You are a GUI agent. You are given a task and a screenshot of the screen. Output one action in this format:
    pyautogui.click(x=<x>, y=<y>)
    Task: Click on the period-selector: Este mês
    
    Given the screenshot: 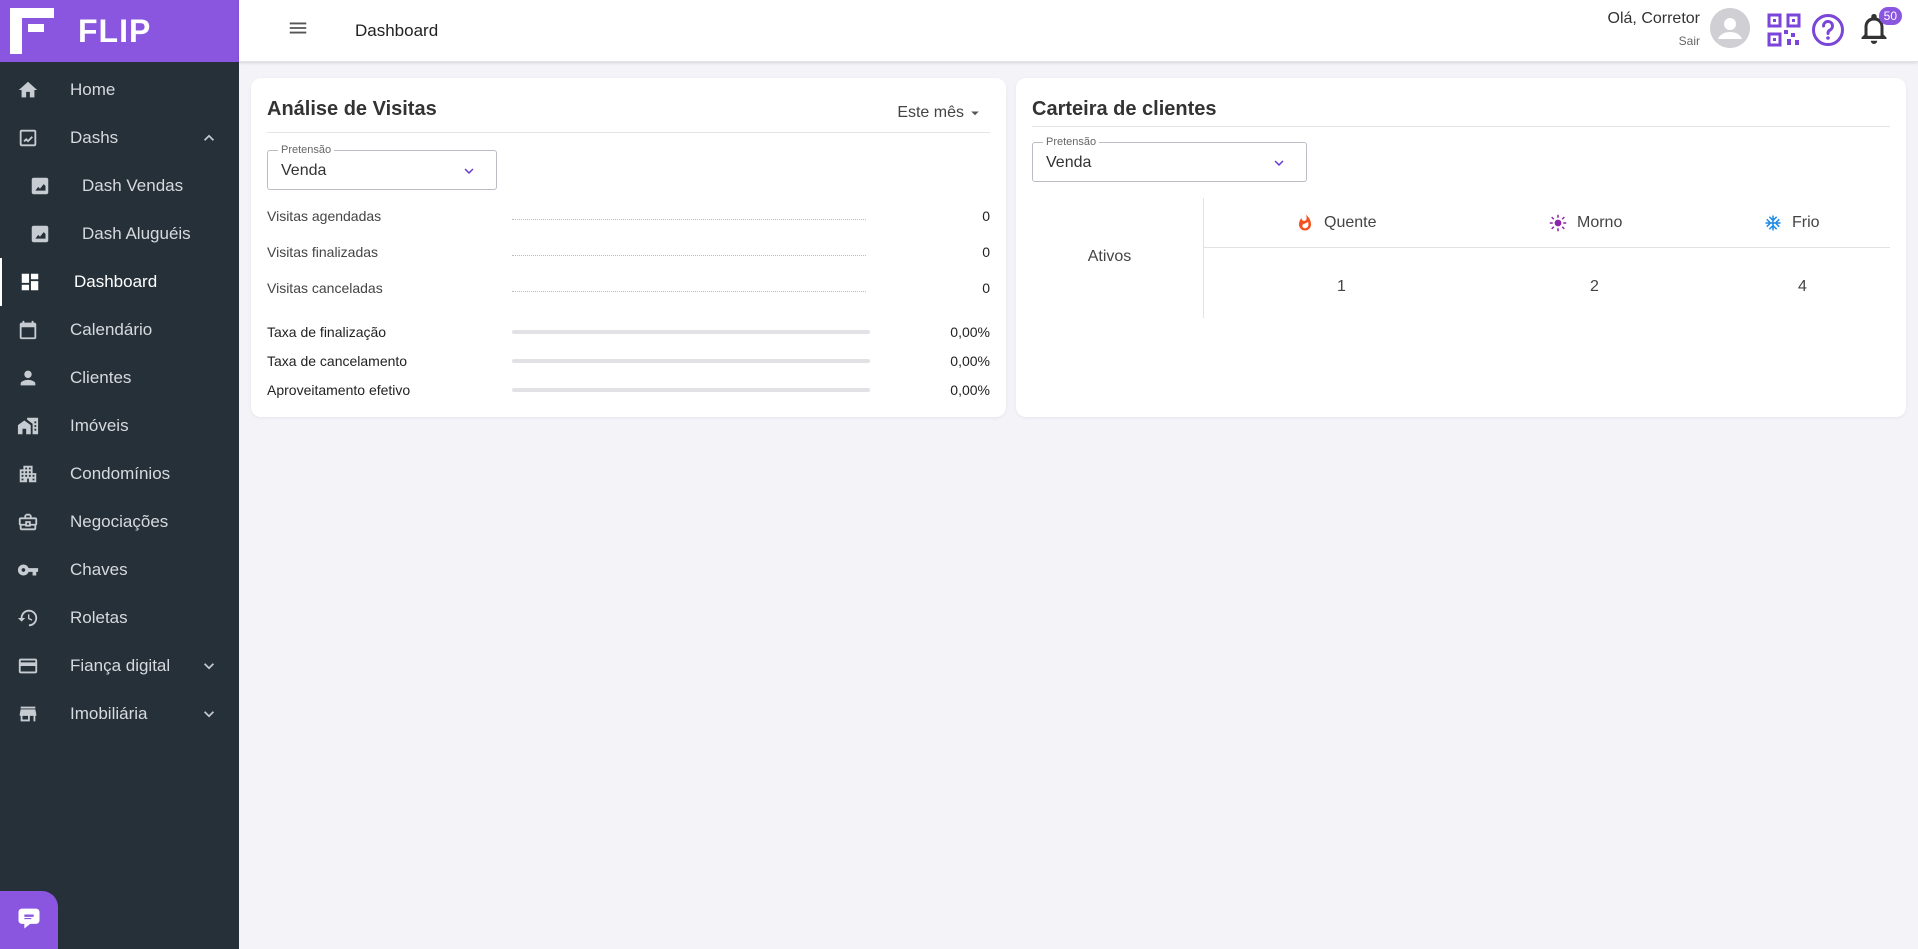 What is the action you would take?
    pyautogui.click(x=940, y=113)
    